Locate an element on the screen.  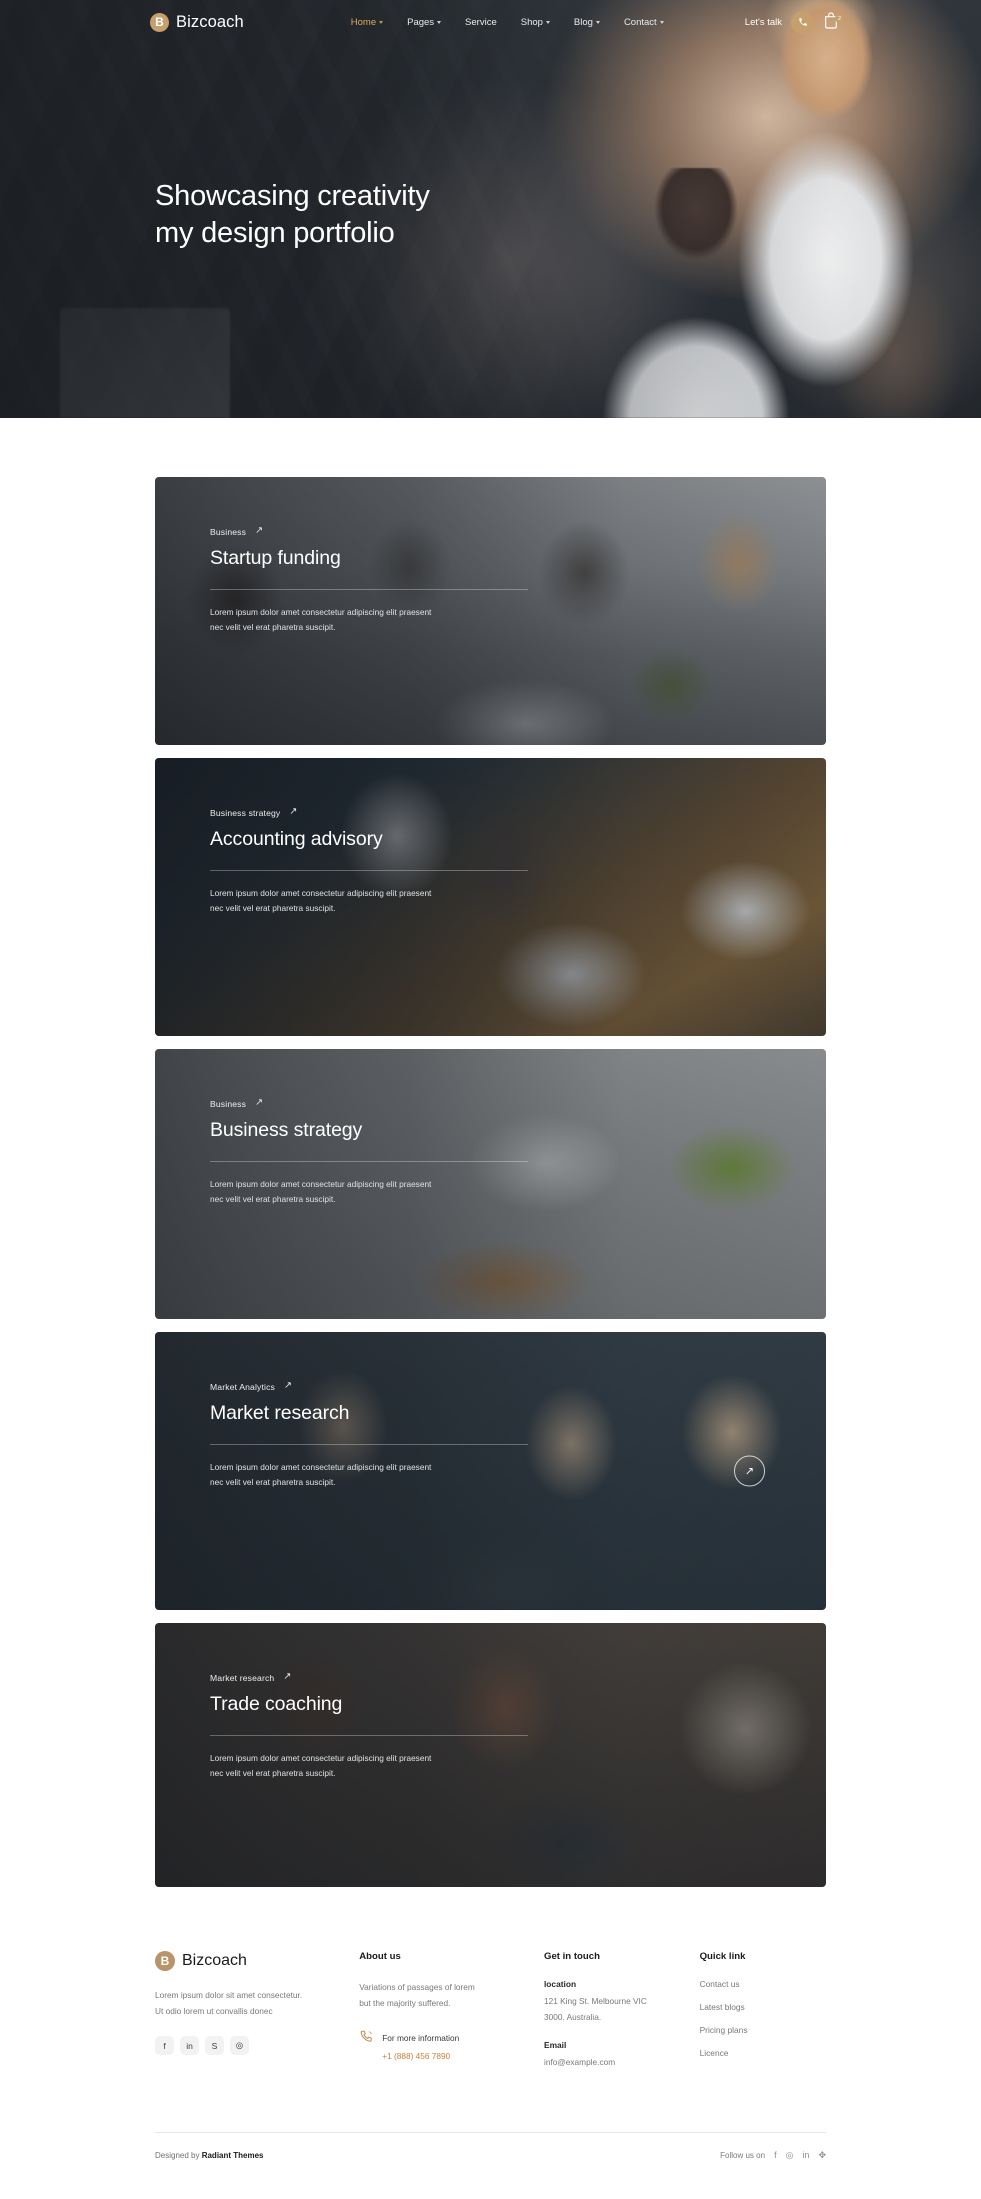
card-open-arrow-button: ↗ is located at coordinates (749, 1471).